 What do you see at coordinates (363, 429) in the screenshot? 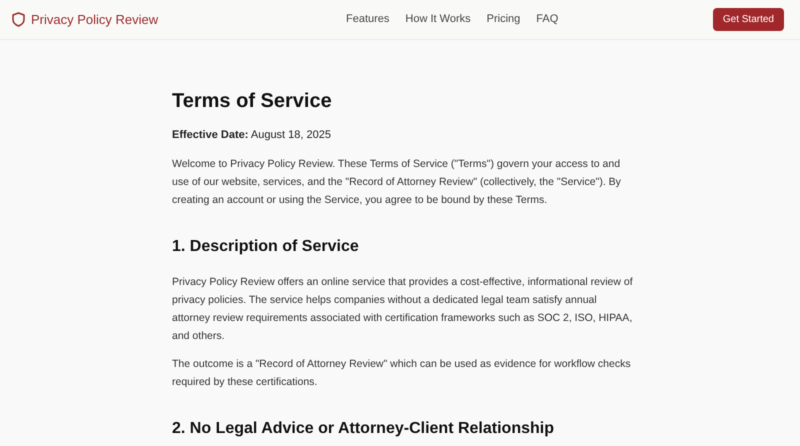
I see `section-heading: 2. No Legal Advice or Attorney-Client Relationship` at bounding box center [363, 429].